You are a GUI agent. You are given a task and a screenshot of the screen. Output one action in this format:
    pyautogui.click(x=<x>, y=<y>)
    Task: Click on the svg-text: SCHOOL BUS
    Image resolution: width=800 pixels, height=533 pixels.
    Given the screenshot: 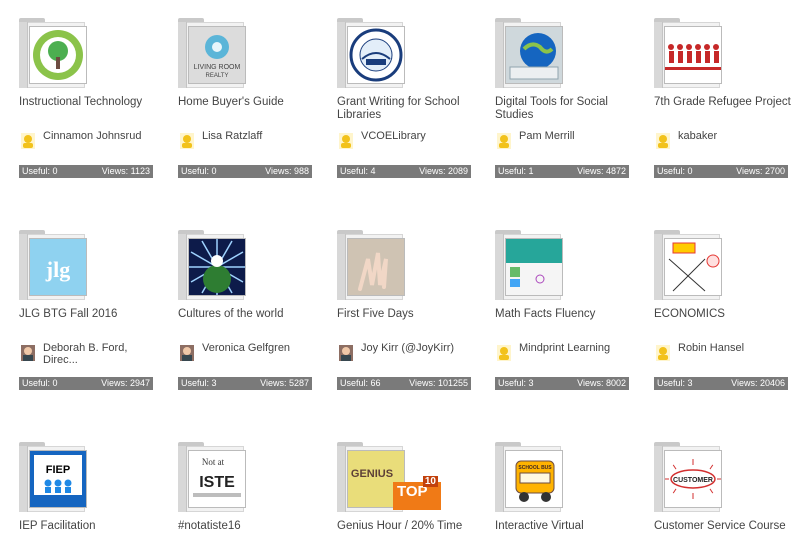 What is the action you would take?
    pyautogui.click(x=535, y=468)
    